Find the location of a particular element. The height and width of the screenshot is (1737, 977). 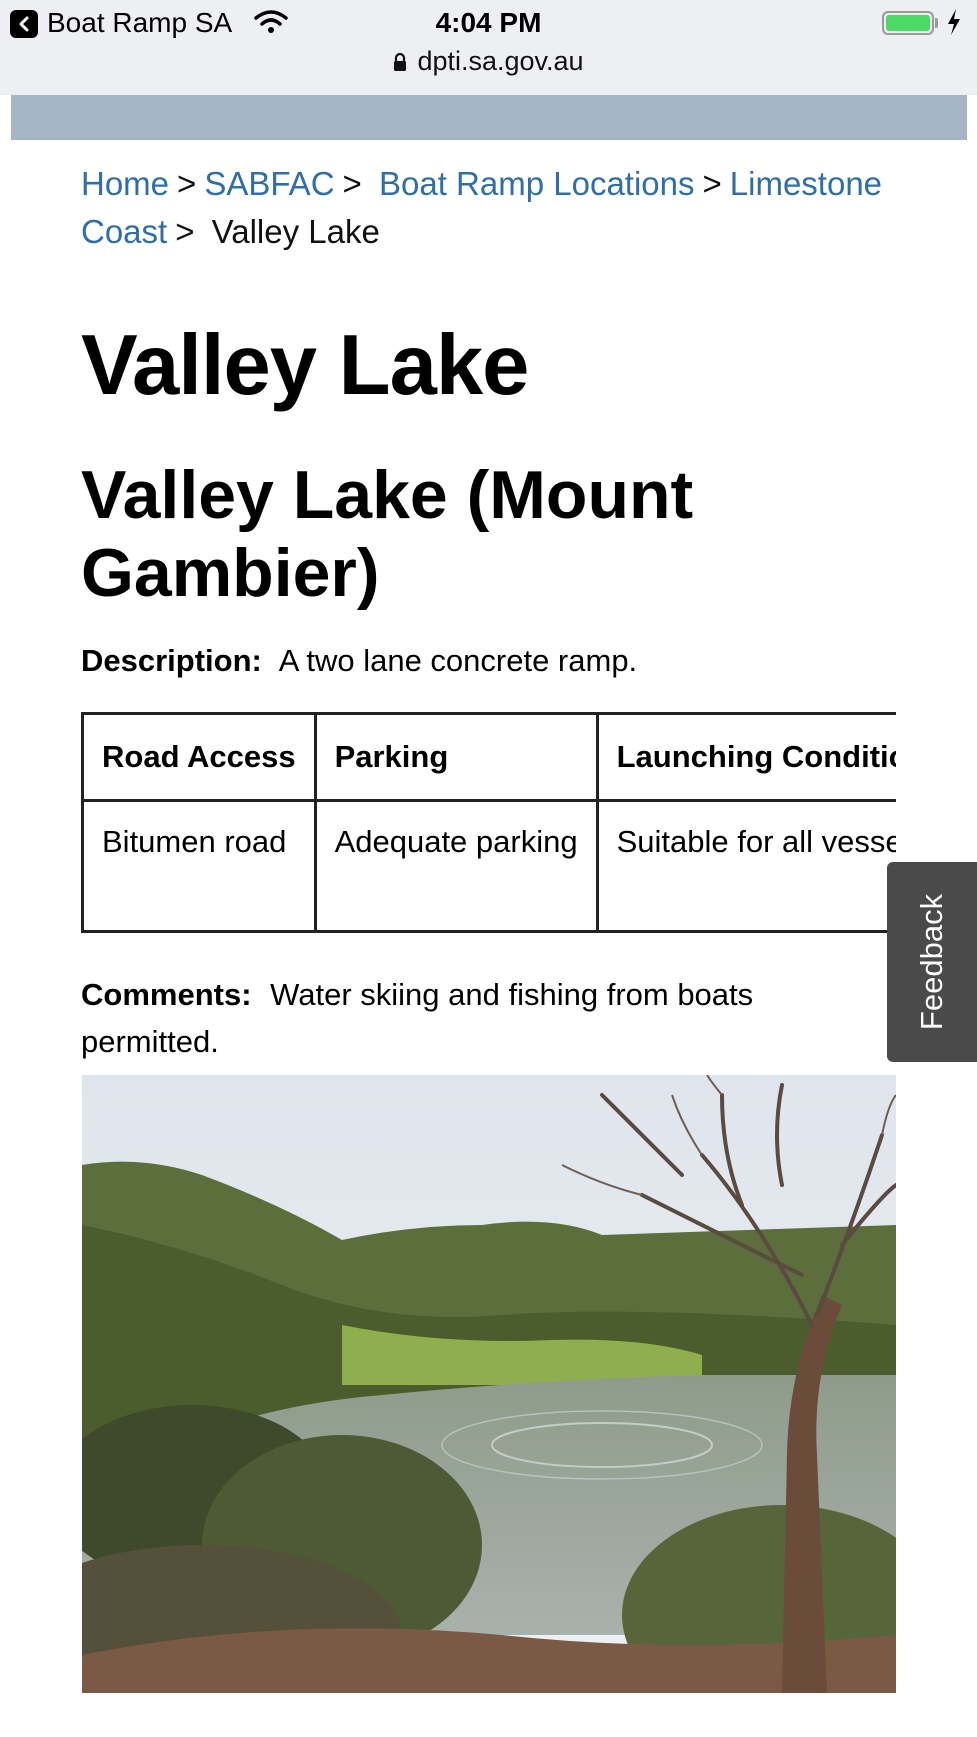

url-text: dpti.sa.gov.au is located at coordinates (500, 61).